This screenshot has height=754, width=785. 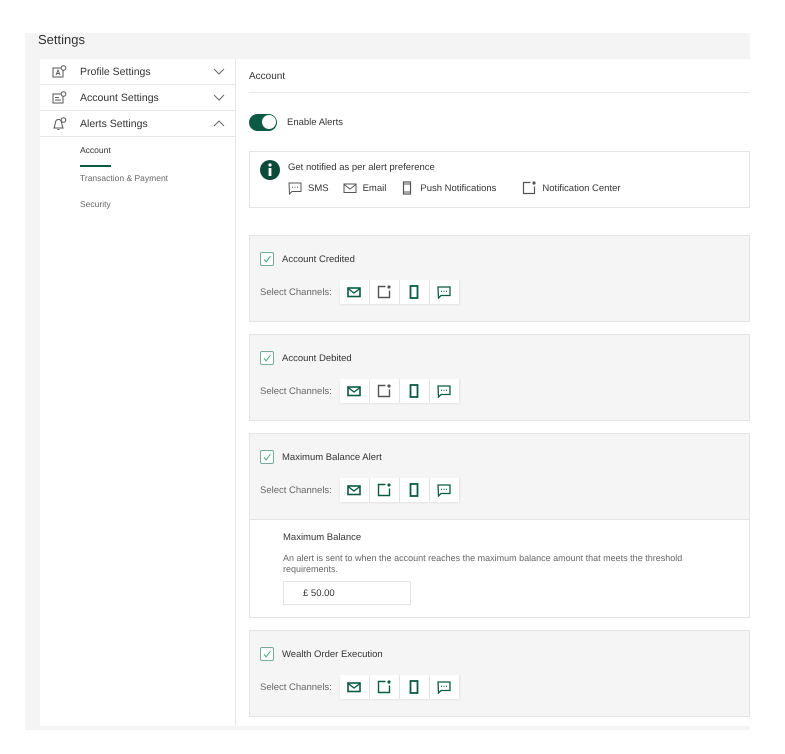 I want to click on sidebar-item: Account Settings, so click(x=137, y=98).